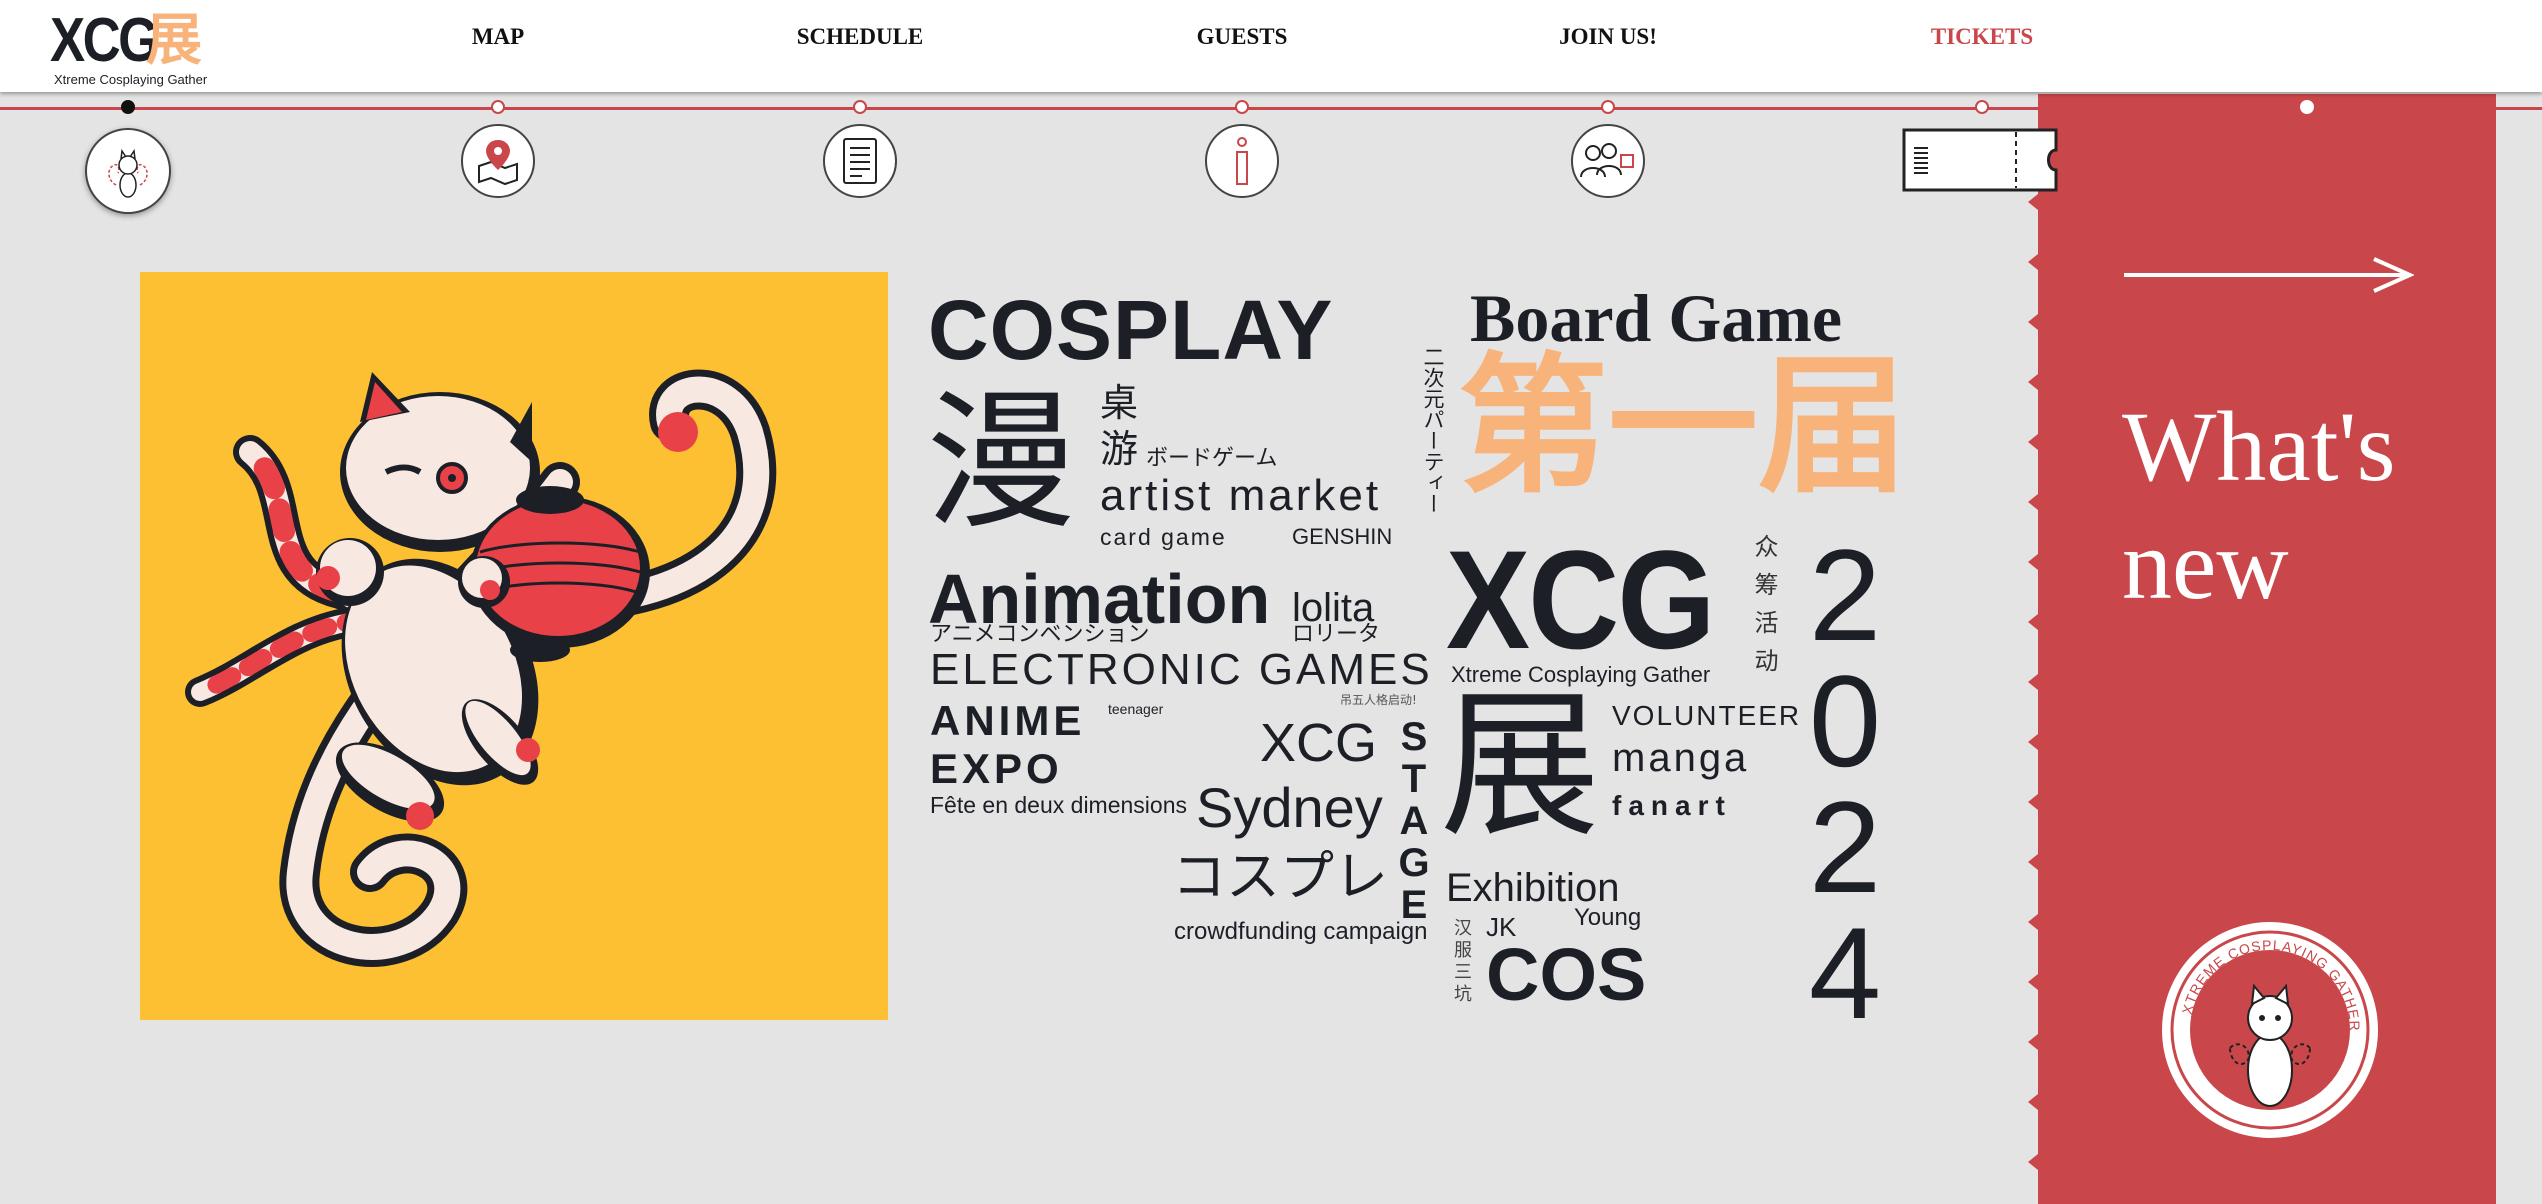 Image resolution: width=2542 pixels, height=1204 pixels. What do you see at coordinates (1845, 973) in the screenshot?
I see `year-digit: 4` at bounding box center [1845, 973].